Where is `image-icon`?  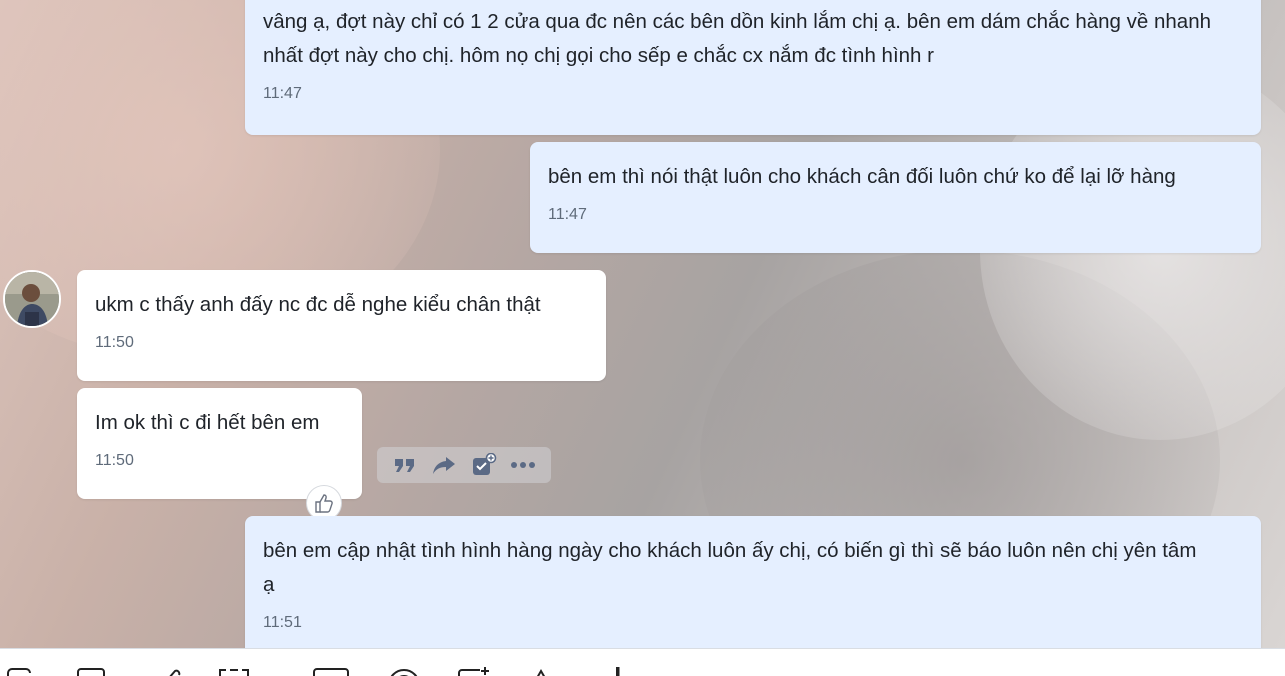 image-icon is located at coordinates (91, 671).